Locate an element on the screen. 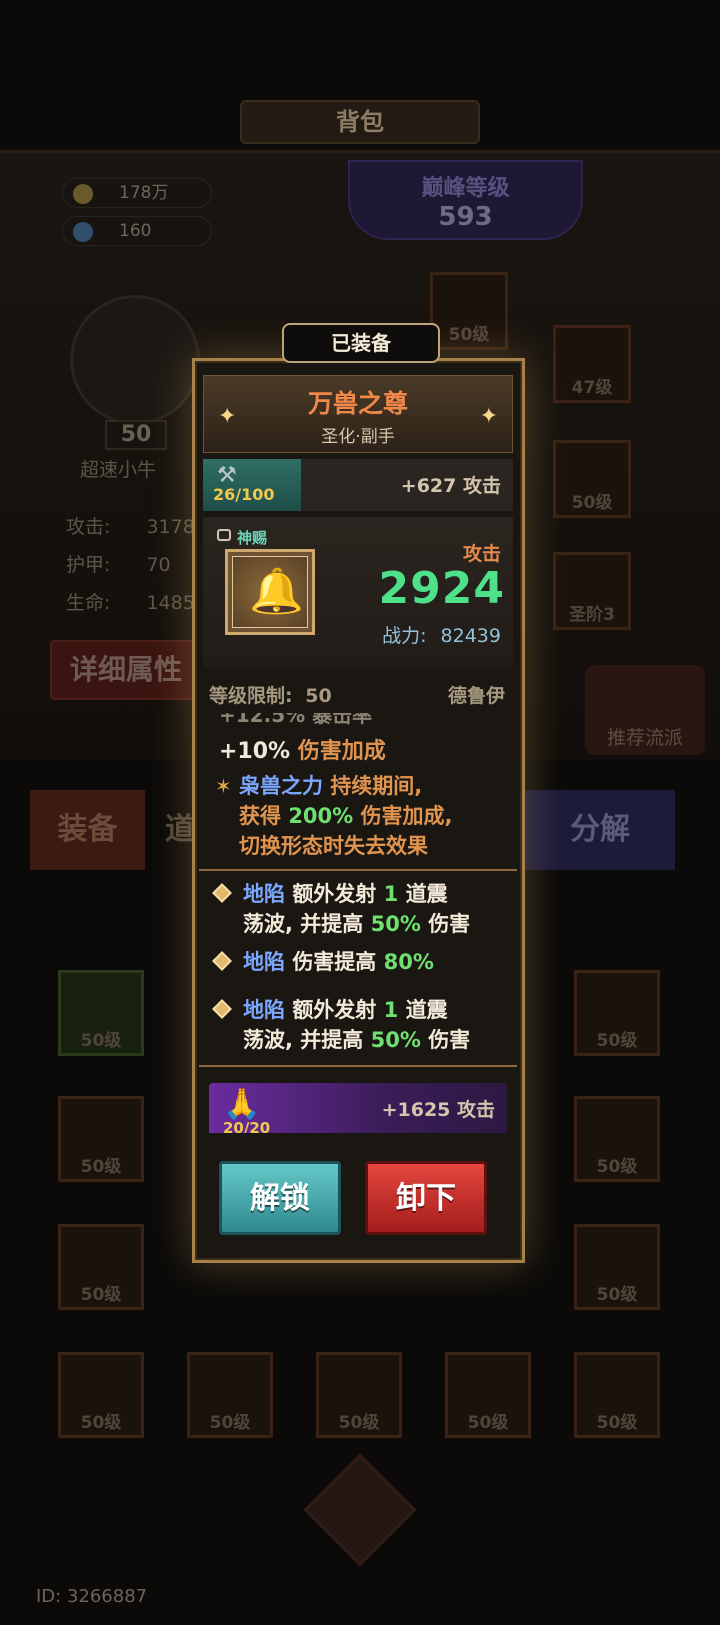  stat-value: 1485 is located at coordinates (170, 603).